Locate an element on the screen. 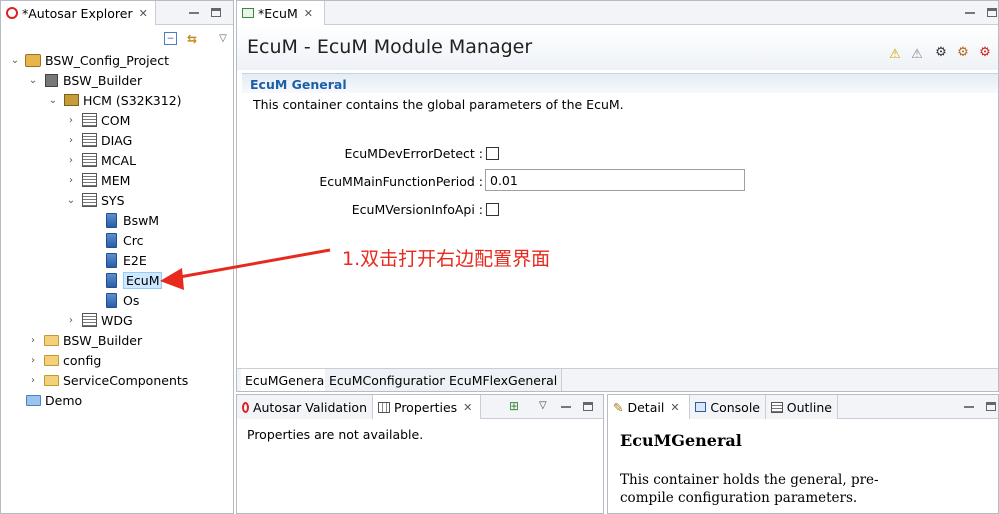 The height and width of the screenshot is (514, 999). pin-icon: ⊞ is located at coordinates (514, 406).